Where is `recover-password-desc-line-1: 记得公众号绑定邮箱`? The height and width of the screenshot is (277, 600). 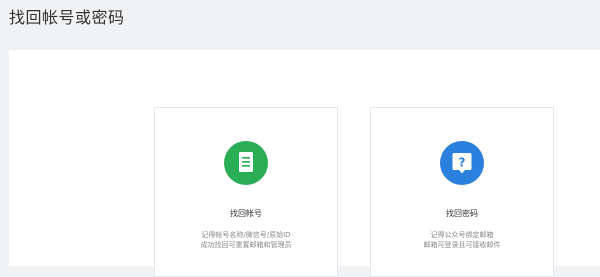
recover-password-desc-line-1: 记得公众号绑定邮箱 is located at coordinates (462, 235).